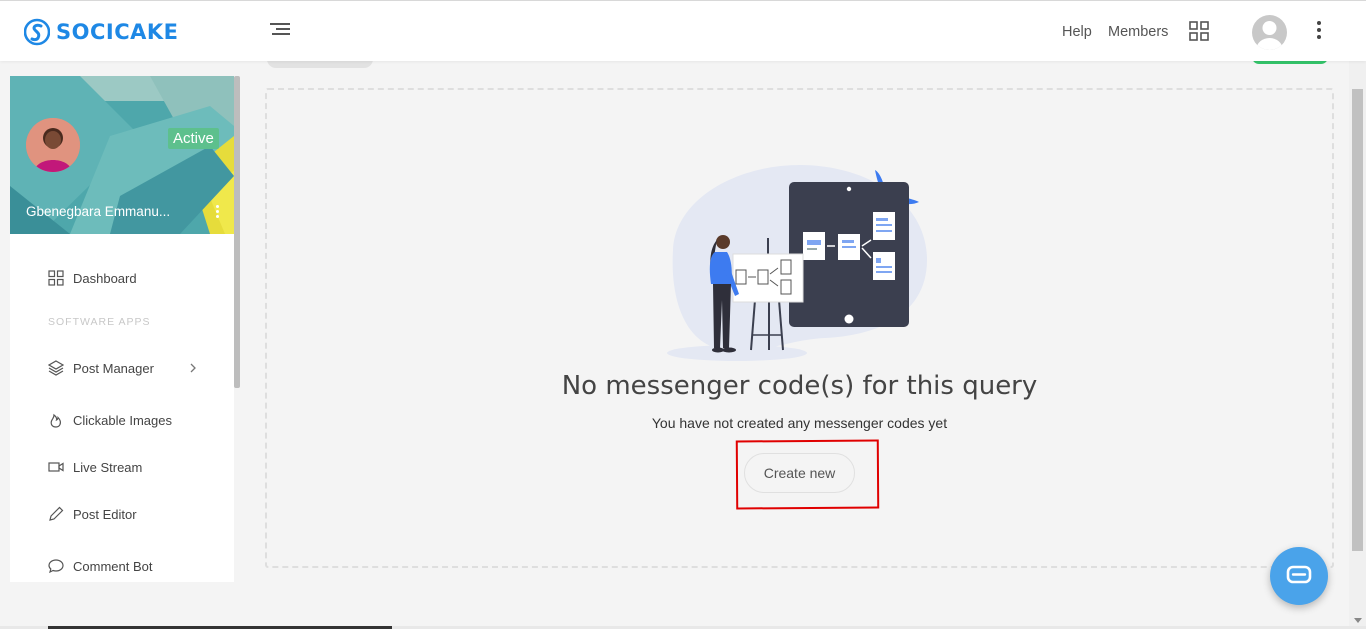 The height and width of the screenshot is (629, 1366). I want to click on chevron-right-icon, so click(193, 368).